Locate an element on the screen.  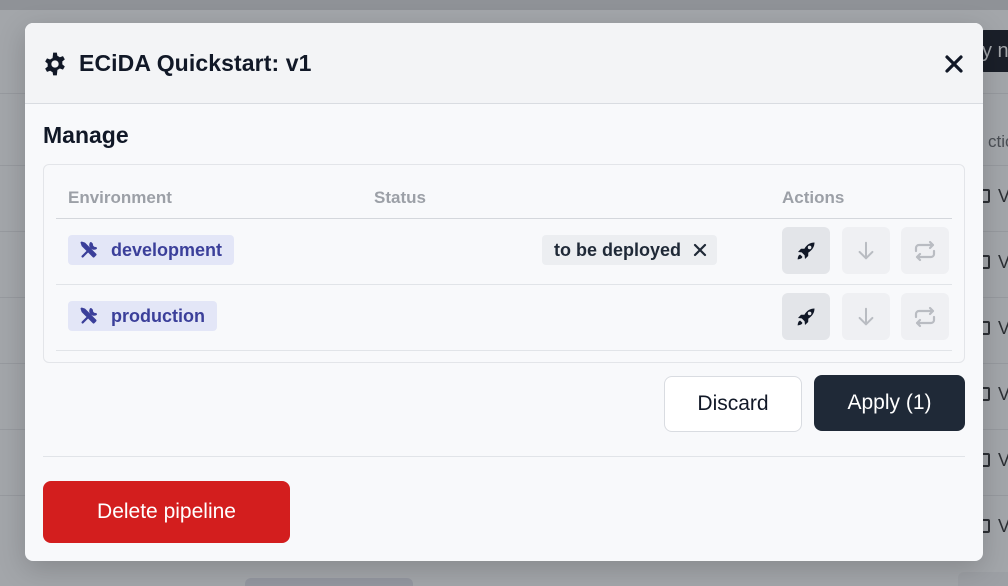
background-header-button-label: y n is located at coordinates (995, 51).